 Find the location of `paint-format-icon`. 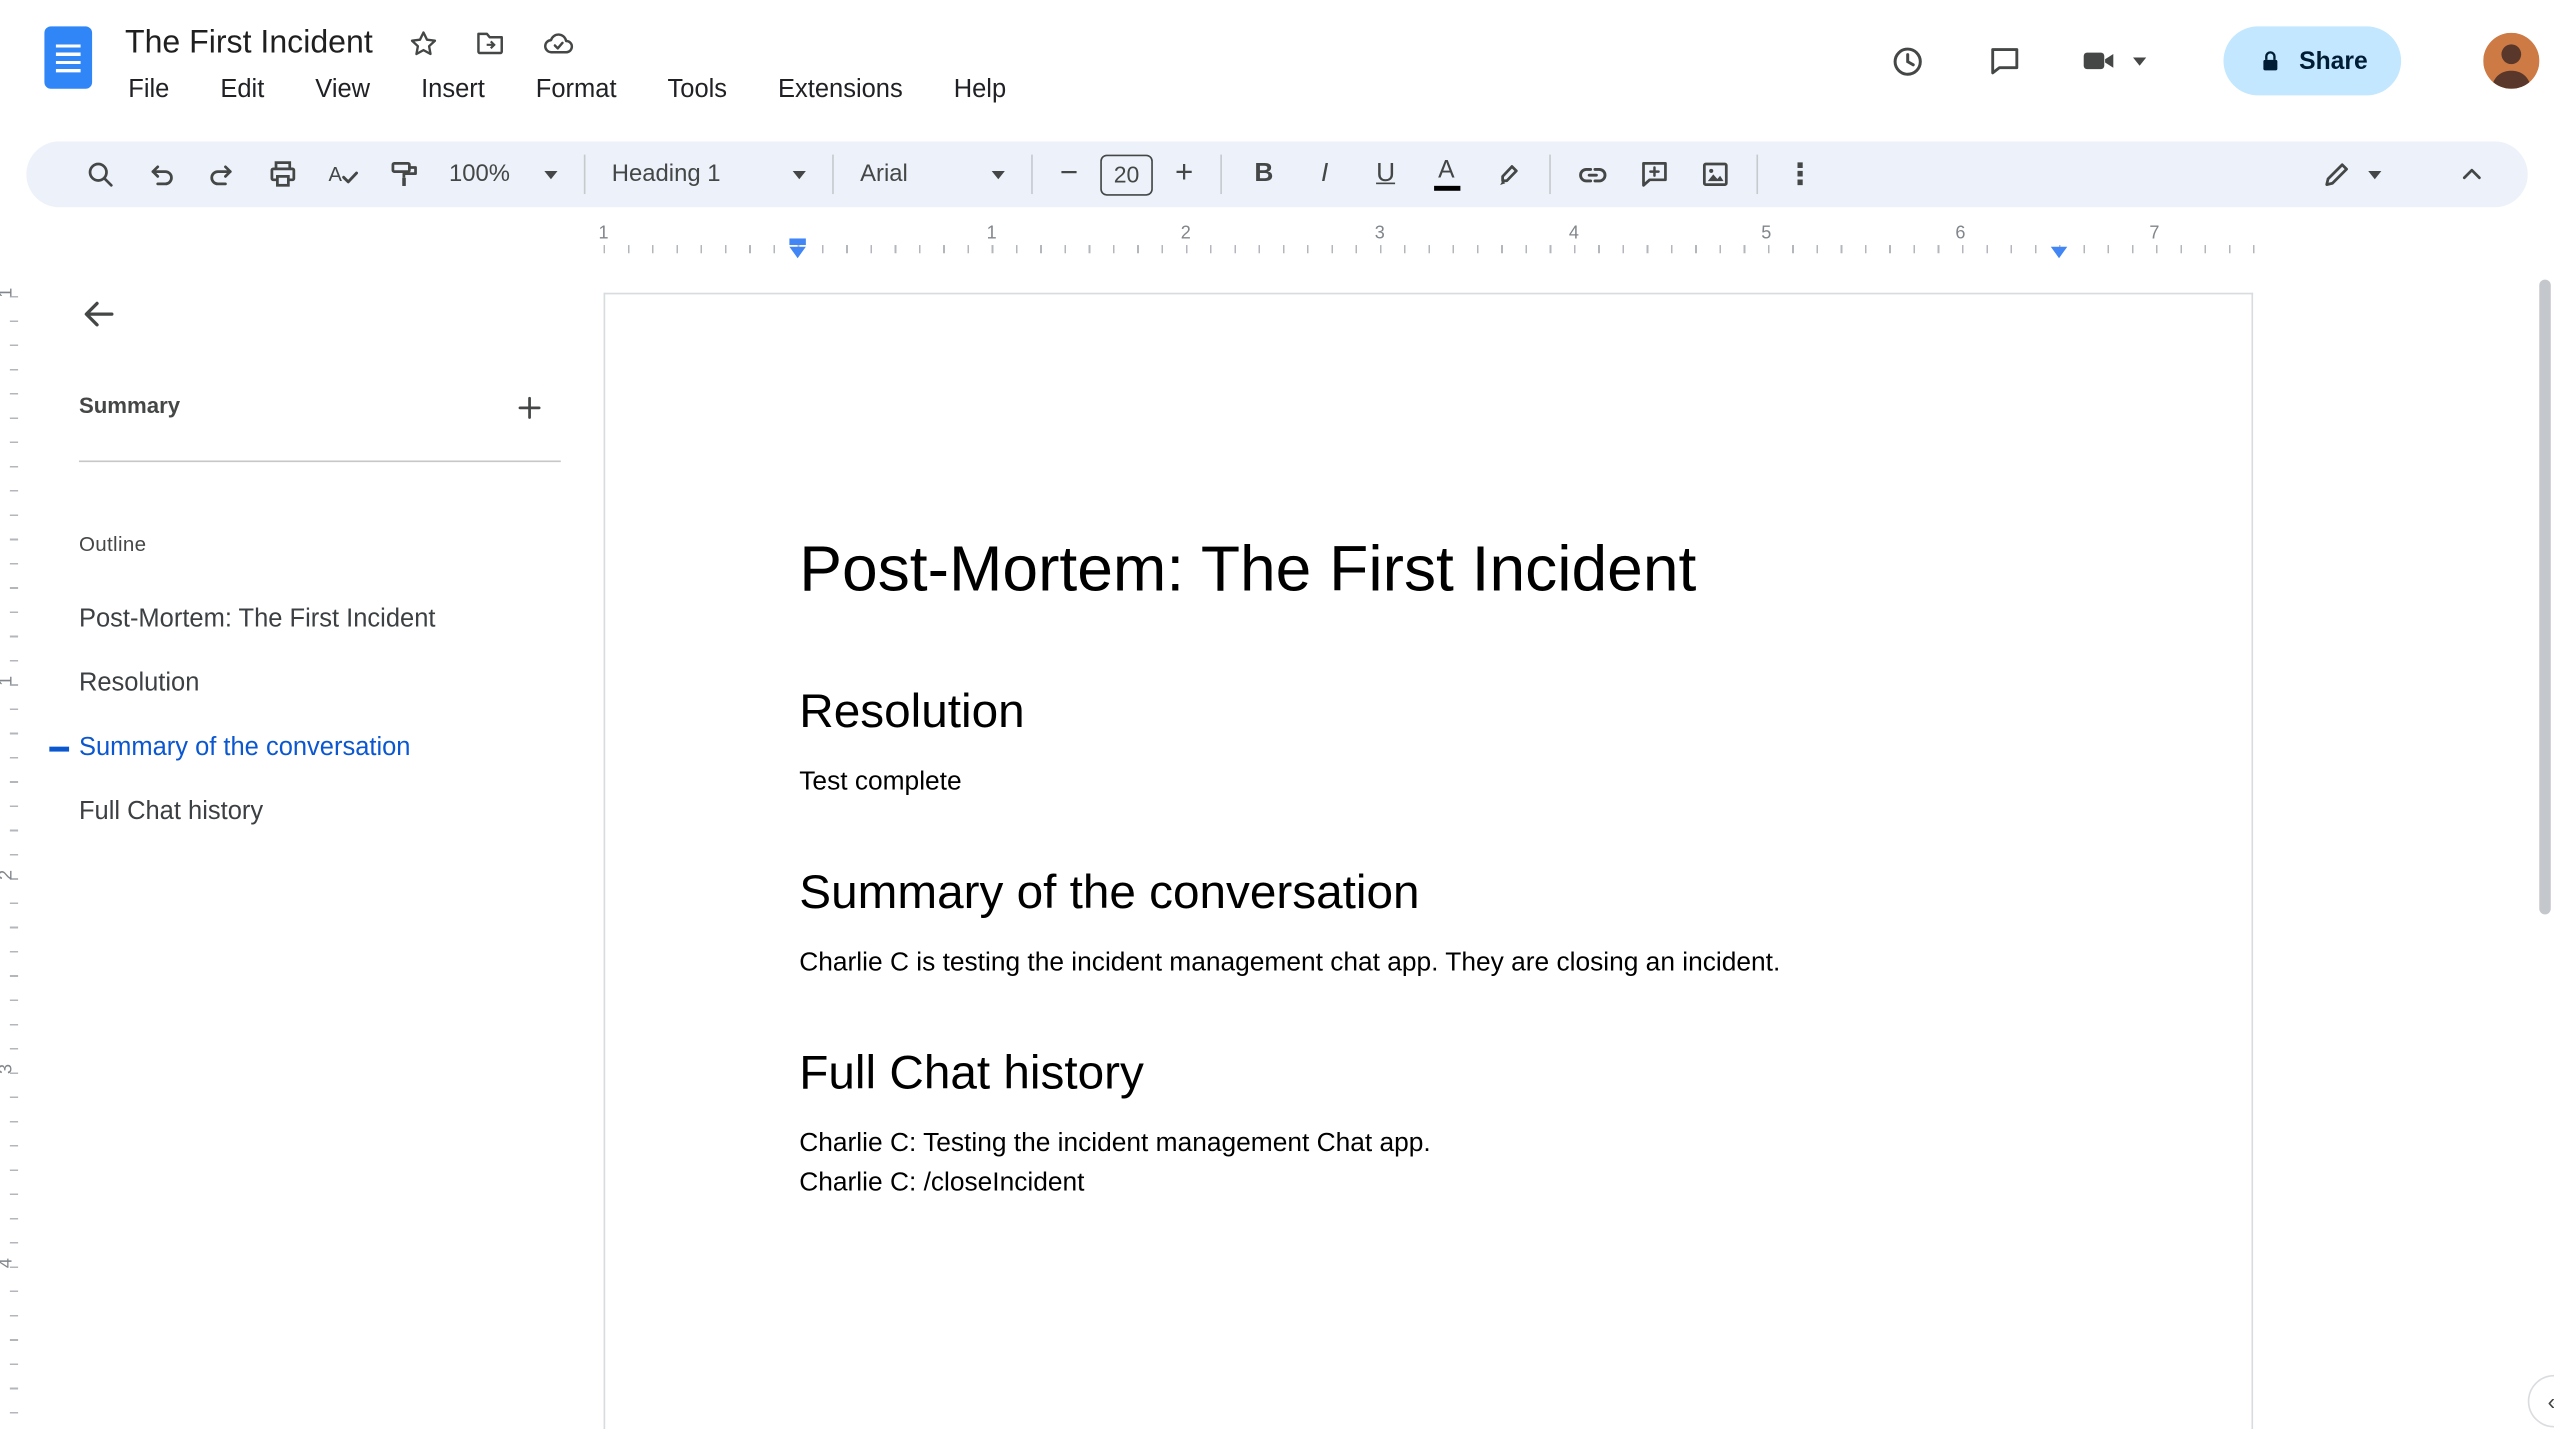

paint-format-icon is located at coordinates (403, 174).